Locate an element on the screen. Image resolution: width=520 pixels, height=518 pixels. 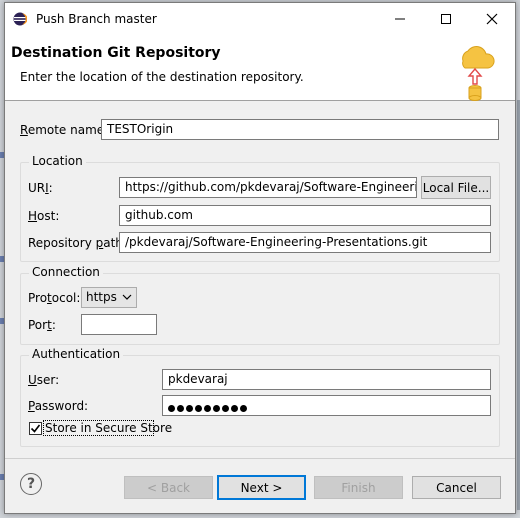
uri-label: URI: is located at coordinates (40, 188).